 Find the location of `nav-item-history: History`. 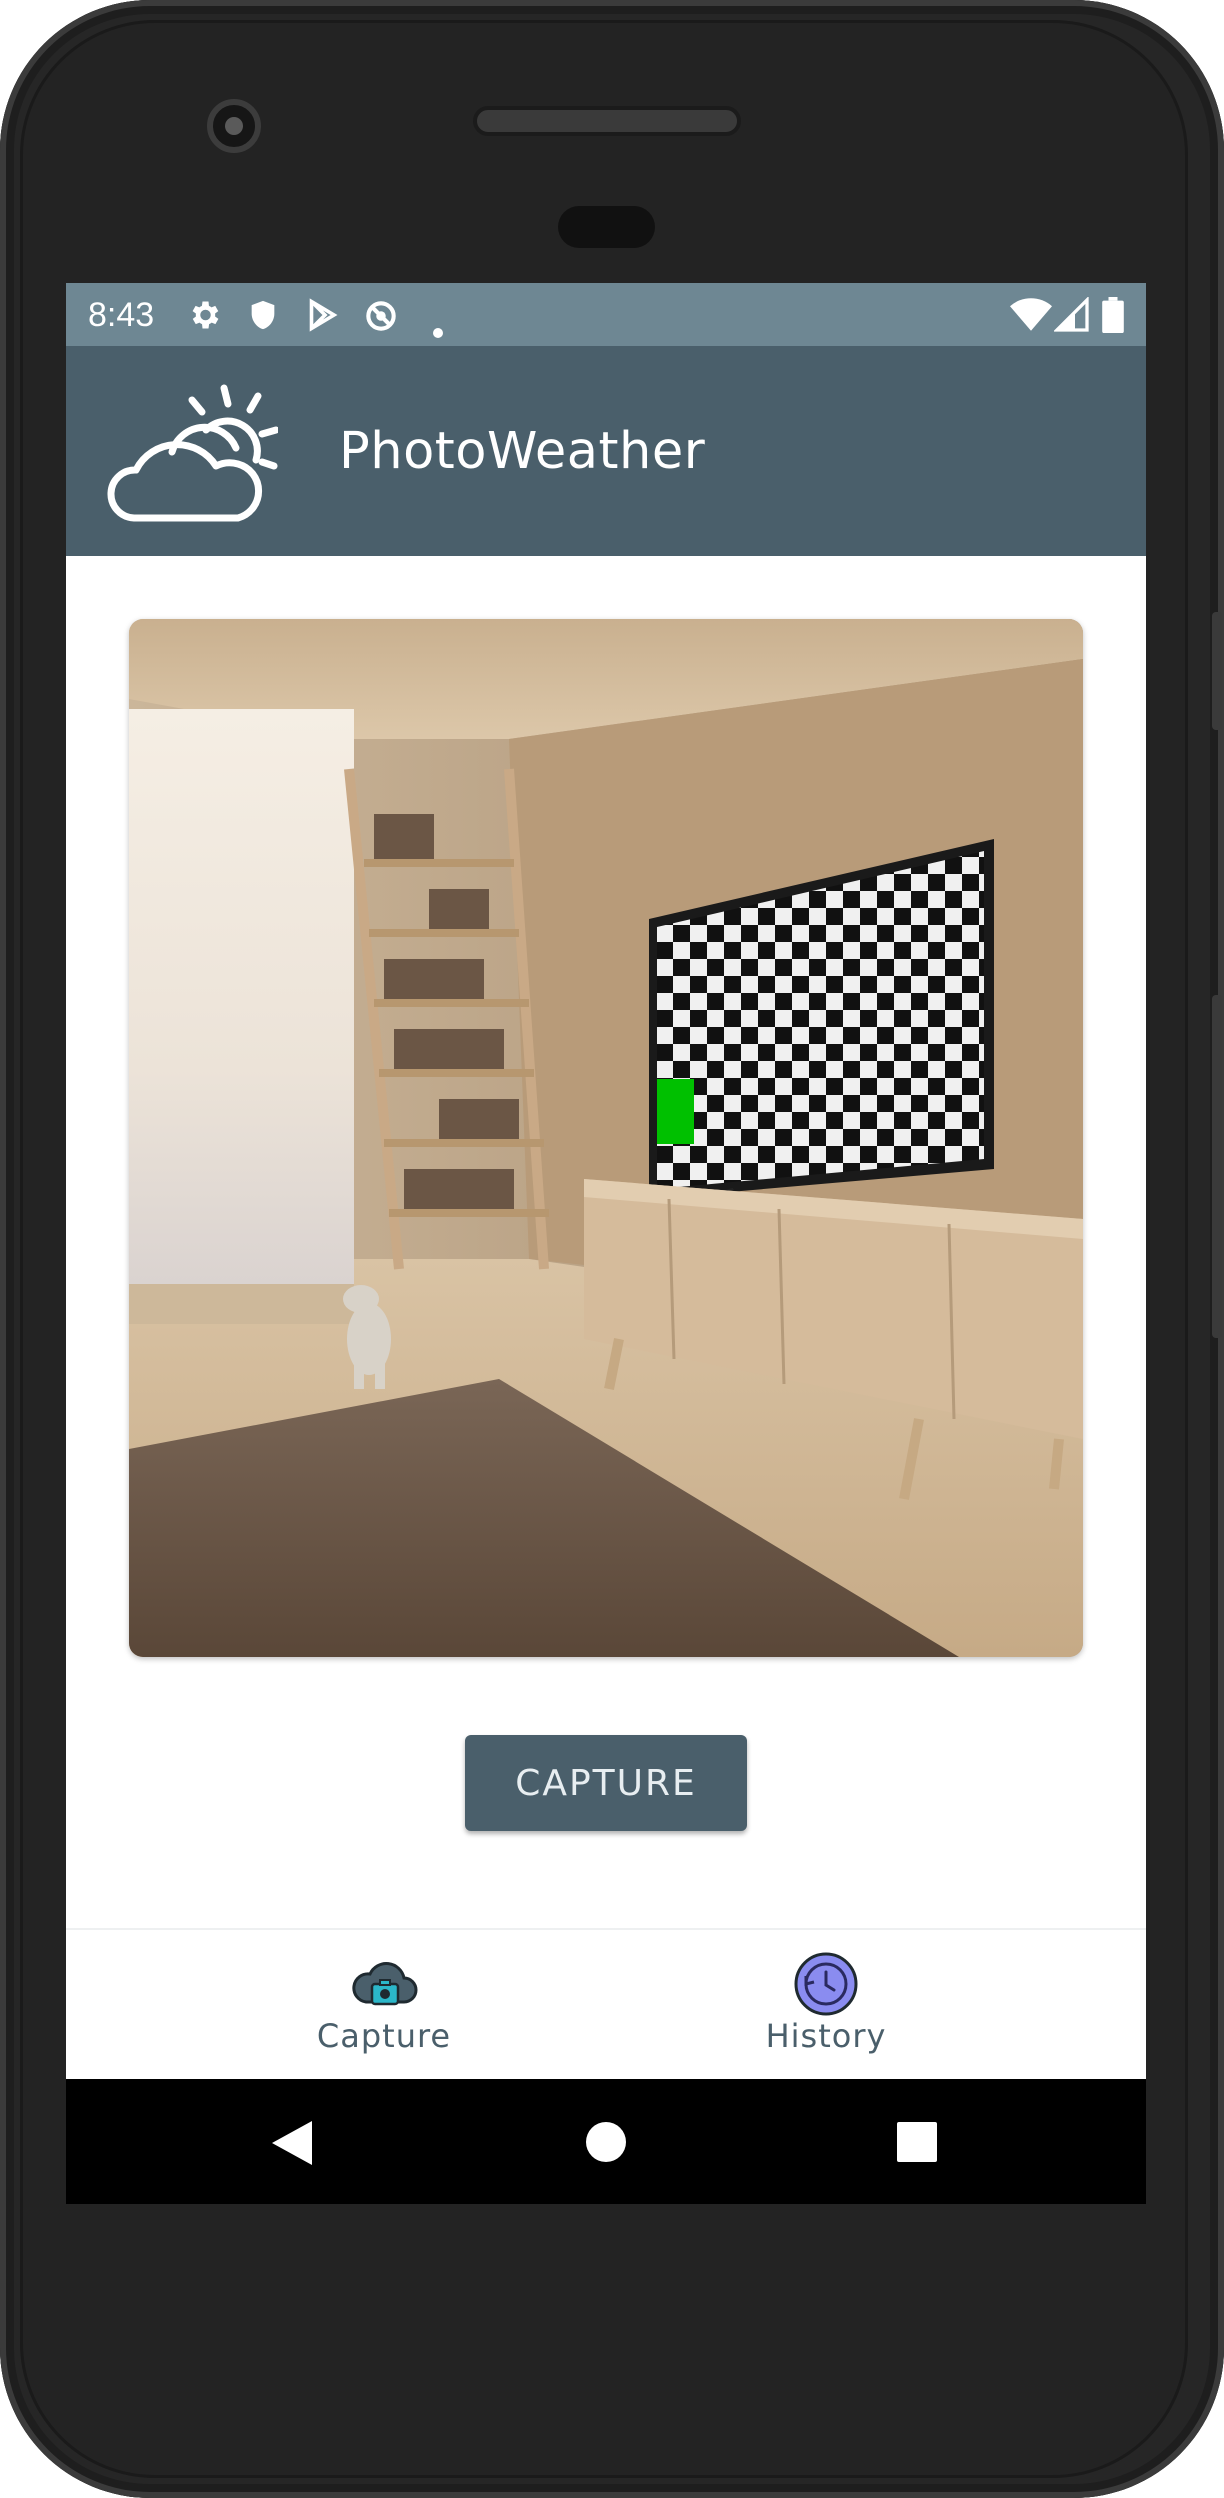

nav-item-history: History is located at coordinates (826, 2005).